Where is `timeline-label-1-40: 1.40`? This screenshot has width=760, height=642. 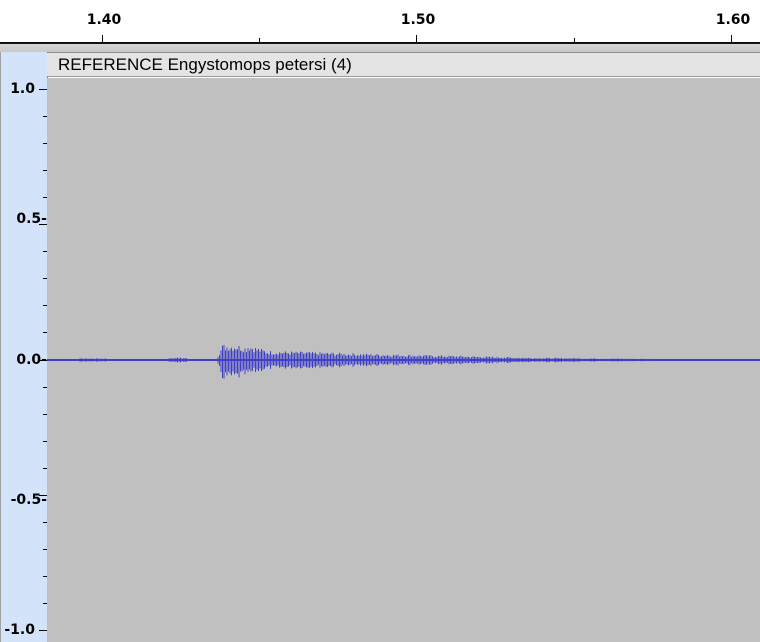 timeline-label-1-40: 1.40 is located at coordinates (104, 20).